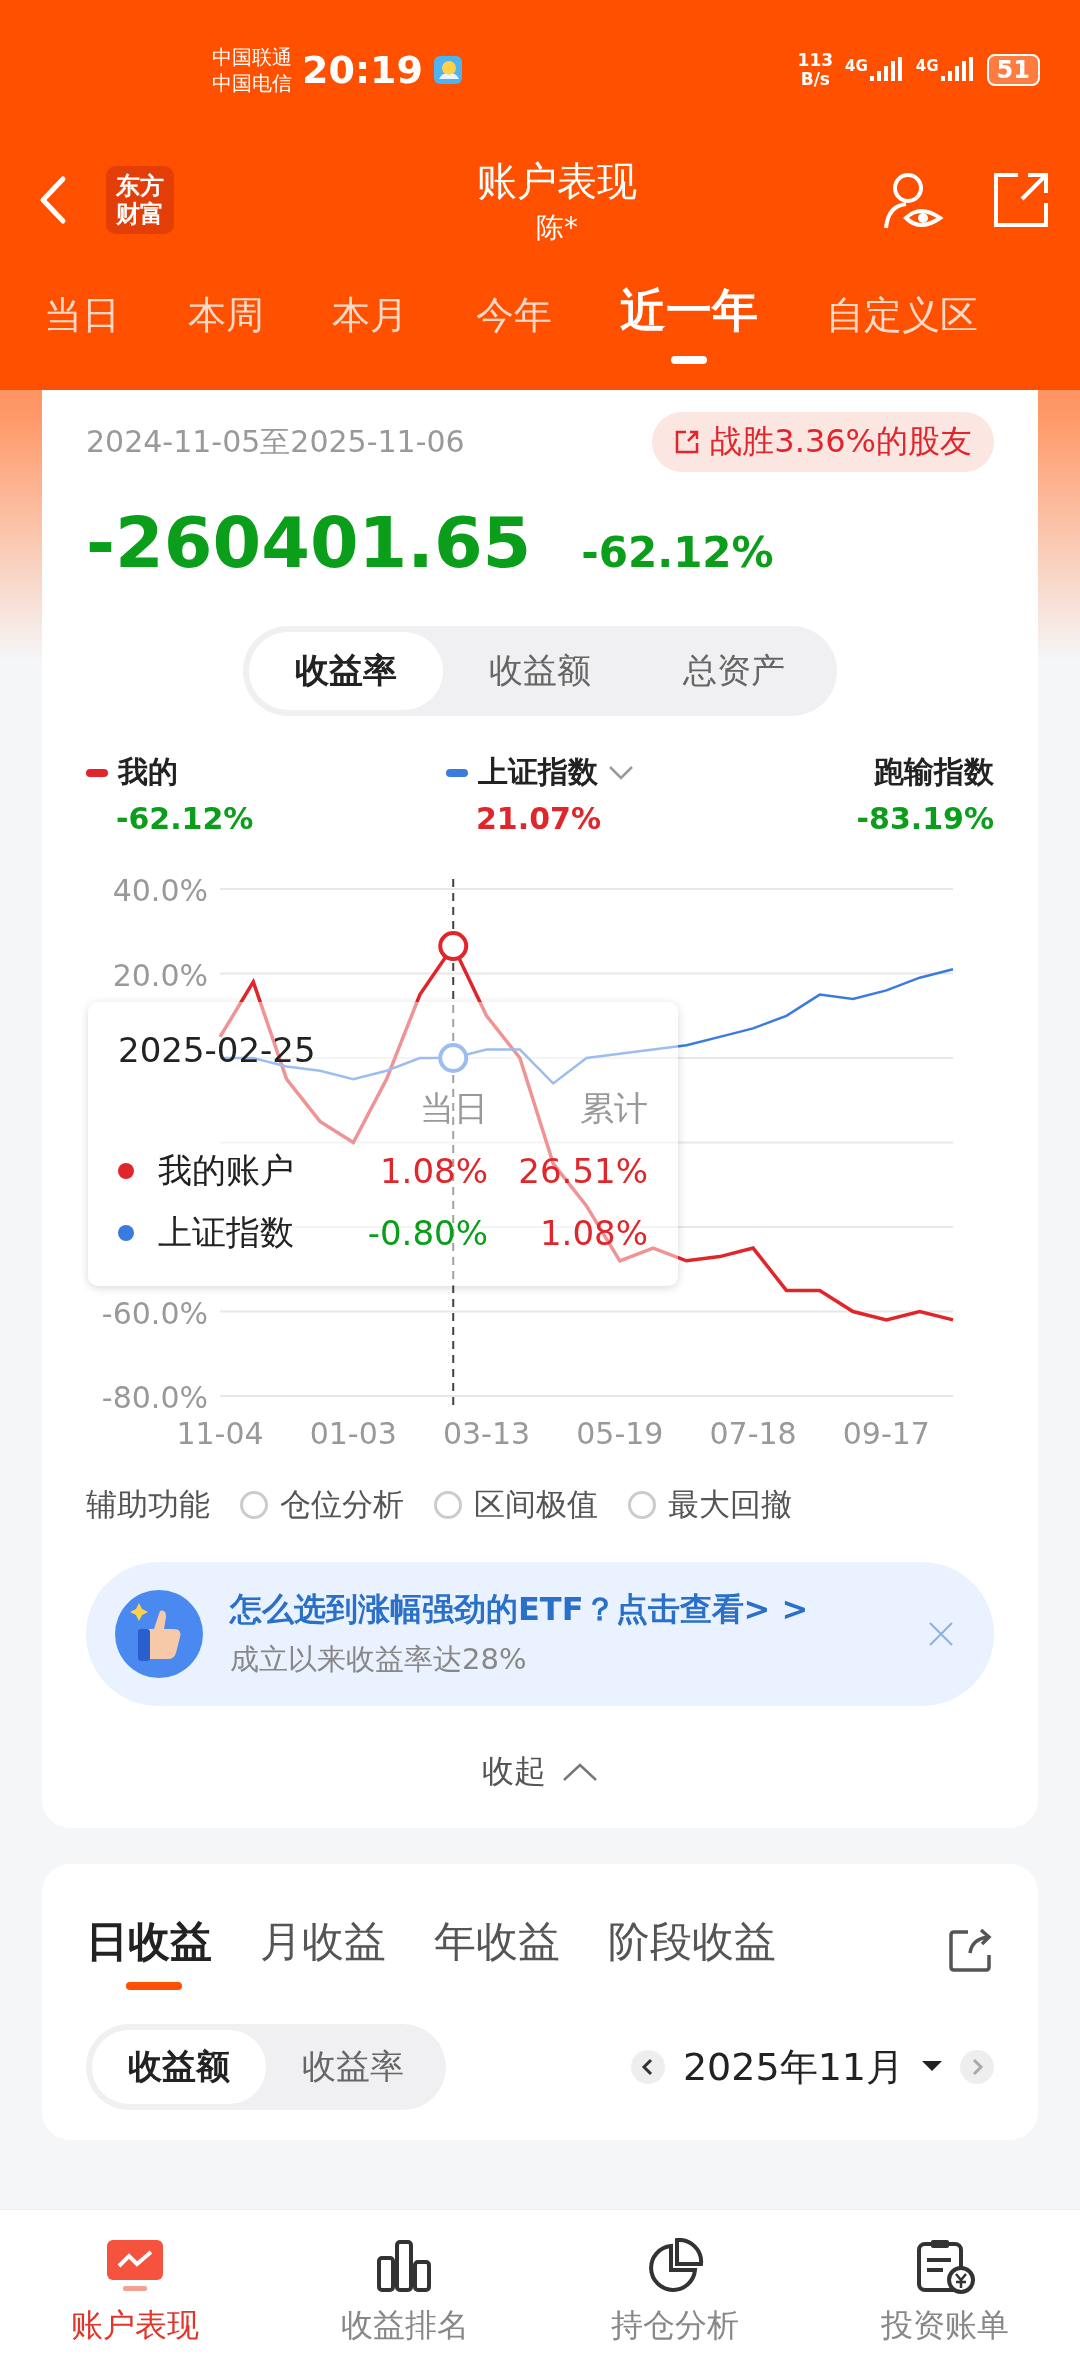 The image size is (1080, 2376). What do you see at coordinates (275, 441) in the screenshot?
I see `date-range: 2024-11-05至2025-11-06` at bounding box center [275, 441].